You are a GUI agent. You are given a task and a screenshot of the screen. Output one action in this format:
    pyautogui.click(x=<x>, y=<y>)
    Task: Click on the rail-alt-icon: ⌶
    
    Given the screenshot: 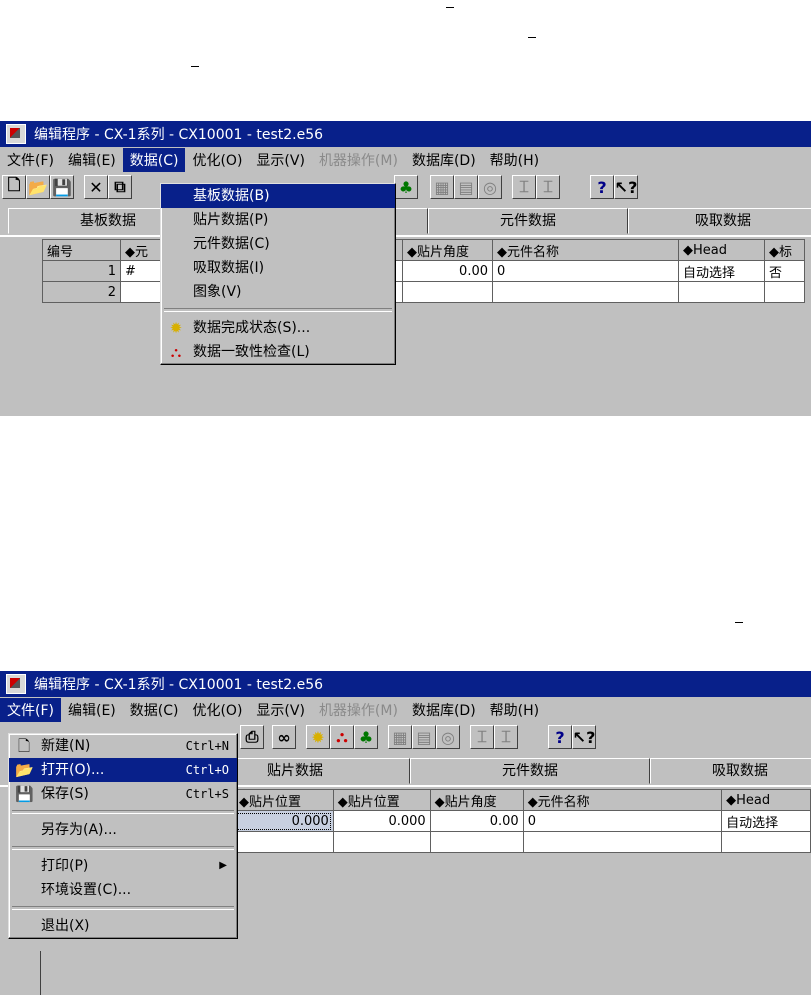 What is the action you would take?
    pyautogui.click(x=548, y=187)
    